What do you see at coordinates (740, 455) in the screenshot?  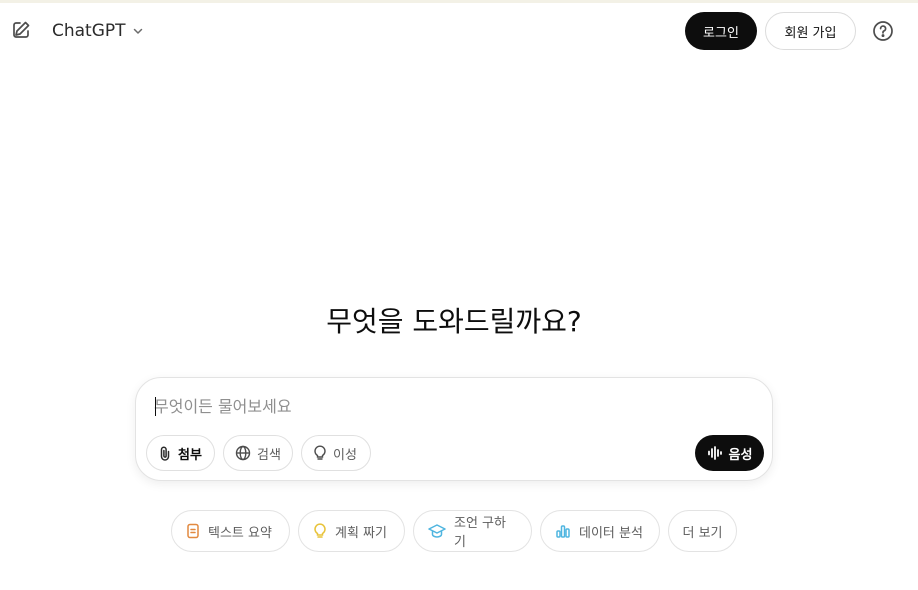 I see `voice-label: 음성` at bounding box center [740, 455].